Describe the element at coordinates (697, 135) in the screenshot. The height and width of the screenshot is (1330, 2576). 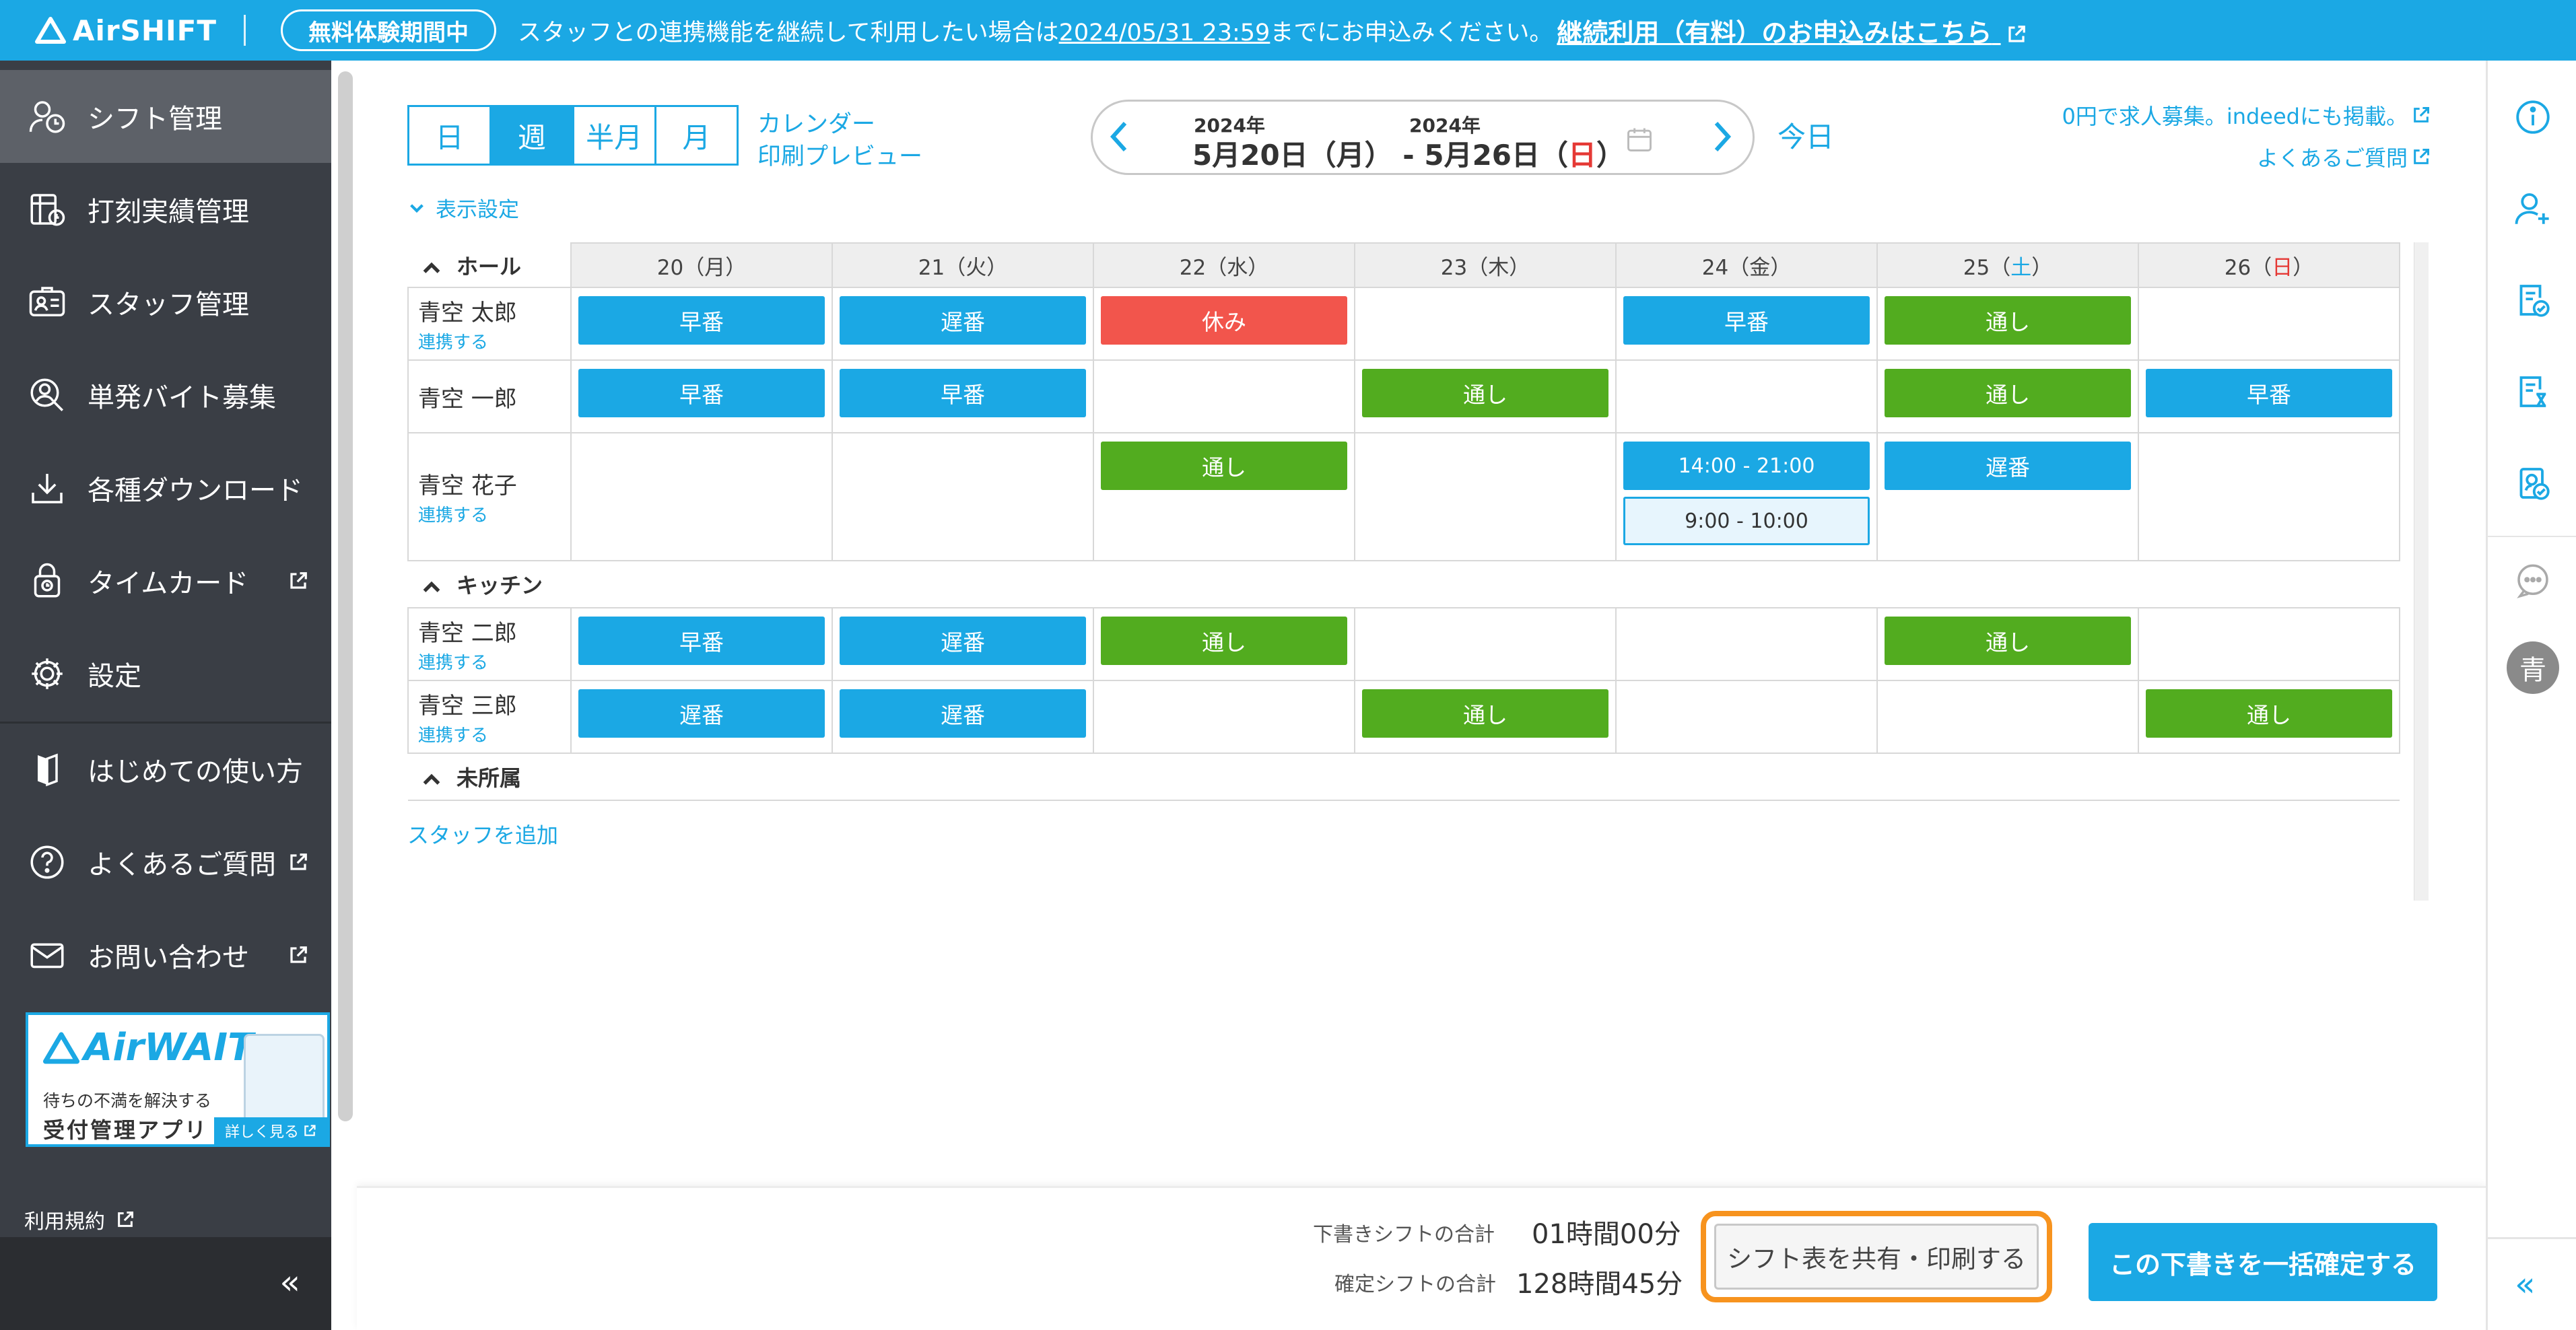
I see `tab-month: 月` at that location.